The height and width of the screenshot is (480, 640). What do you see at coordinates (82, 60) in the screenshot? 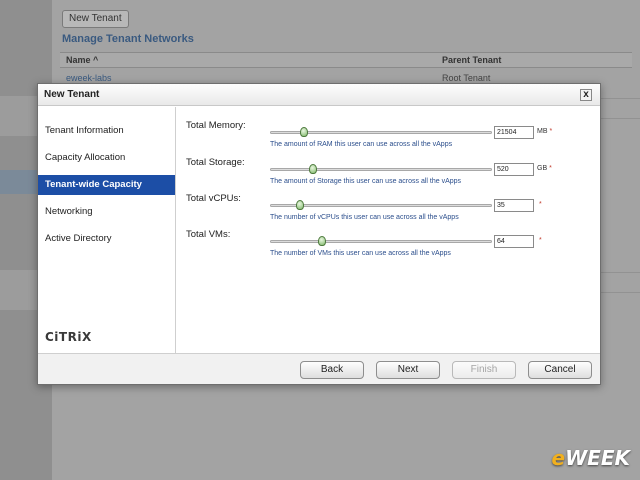
I see `column-header-name: Name ^` at bounding box center [82, 60].